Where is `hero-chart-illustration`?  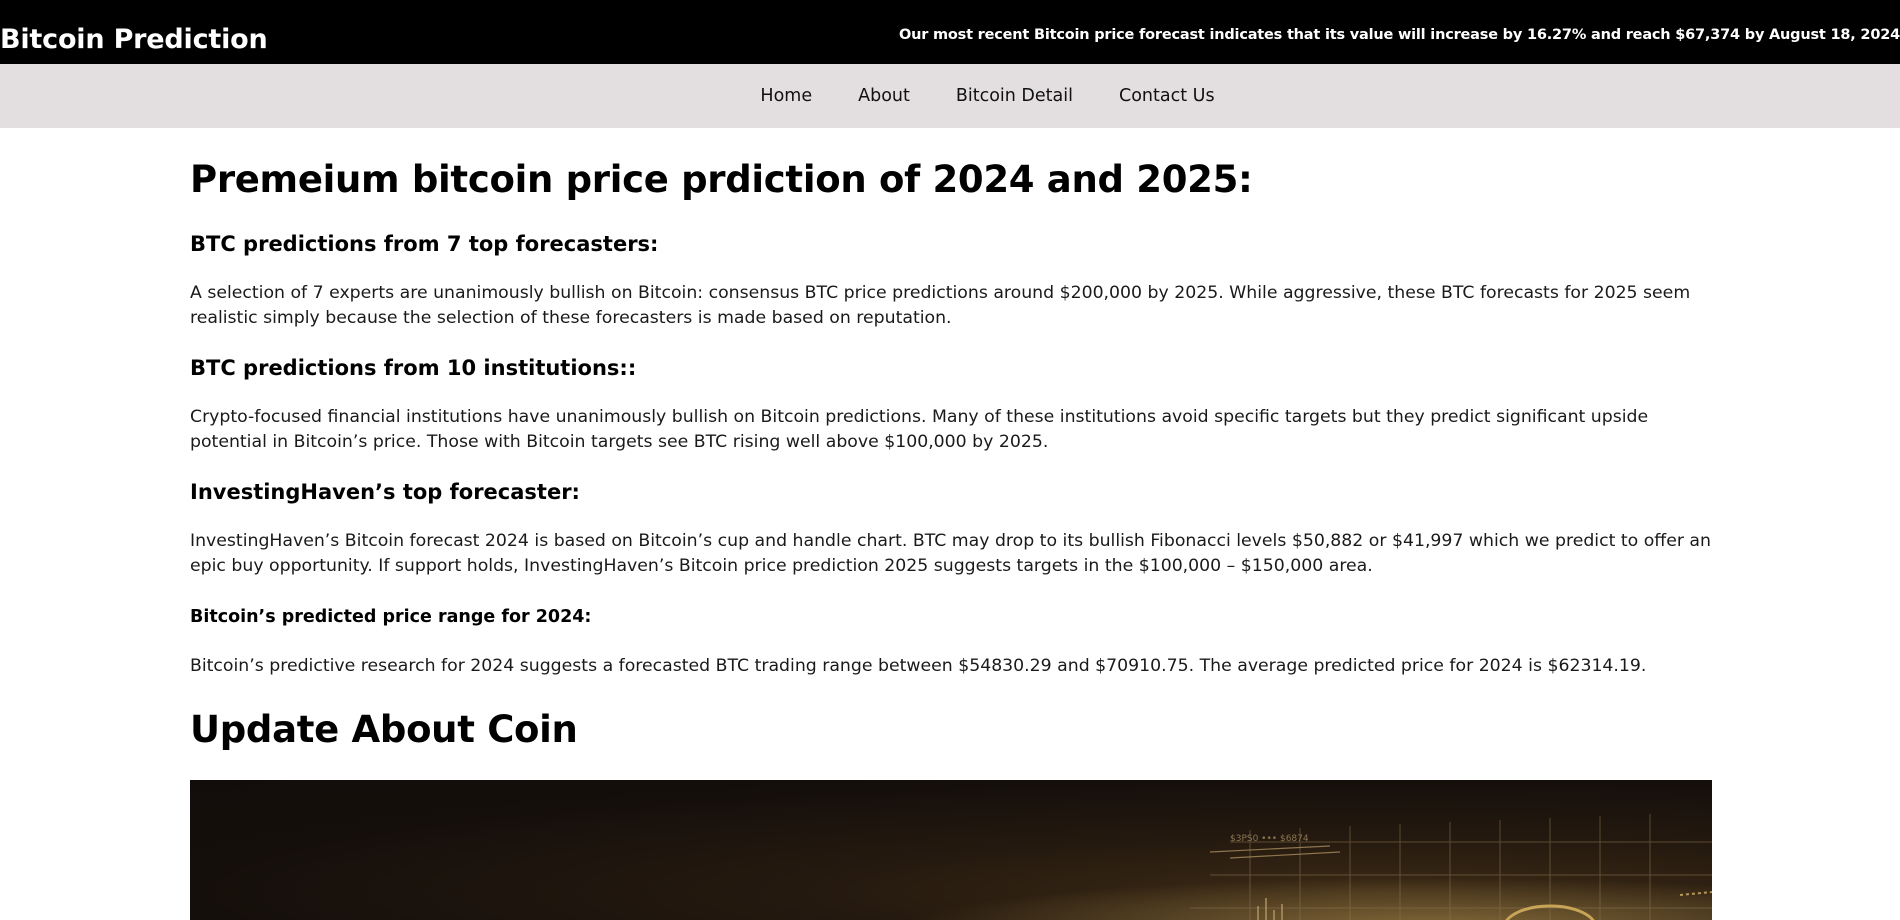 hero-chart-illustration is located at coordinates (951, 850).